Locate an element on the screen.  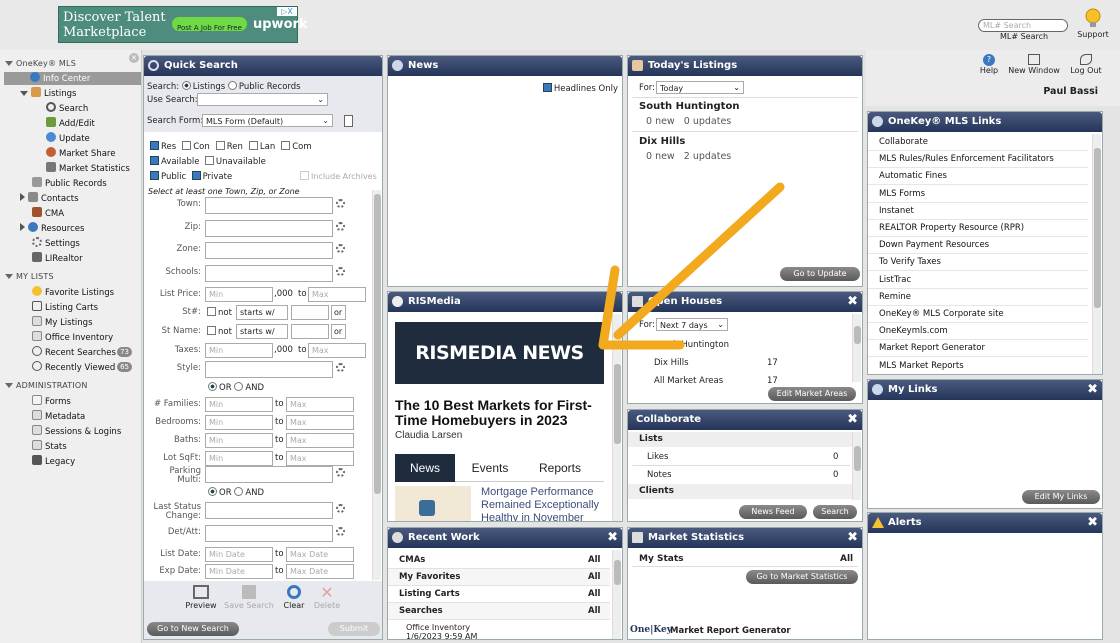
tab-events: Events is located at coordinates (490, 468).